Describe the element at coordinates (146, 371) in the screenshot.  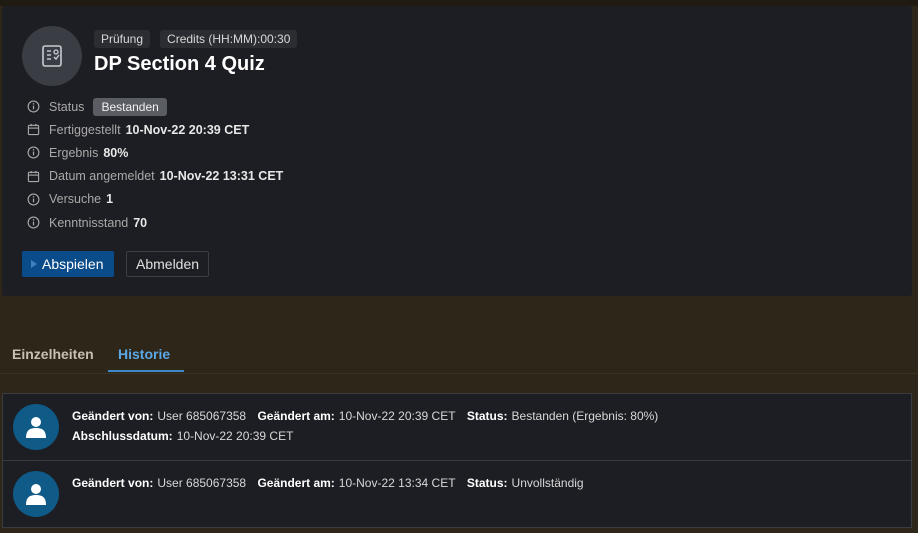
I see `active-tab-indicator` at that location.